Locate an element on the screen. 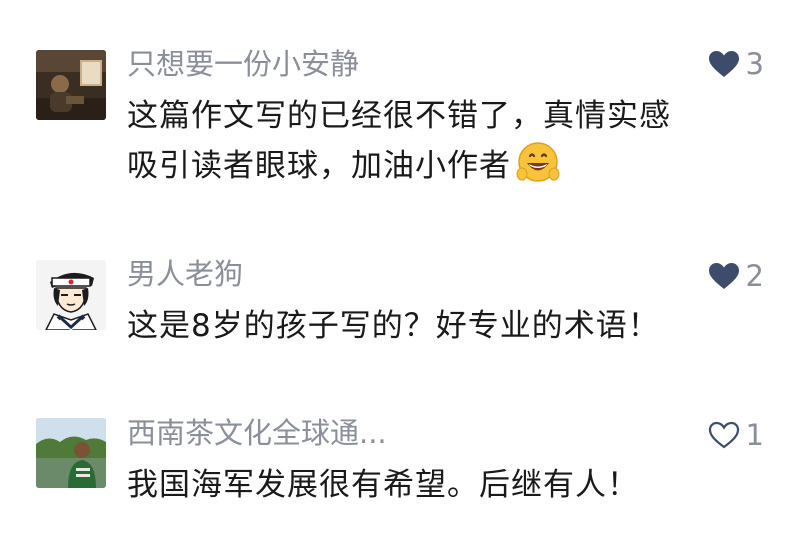 This screenshot has width=800, height=542. username: 只想要一份小安静 is located at coordinates (243, 64).